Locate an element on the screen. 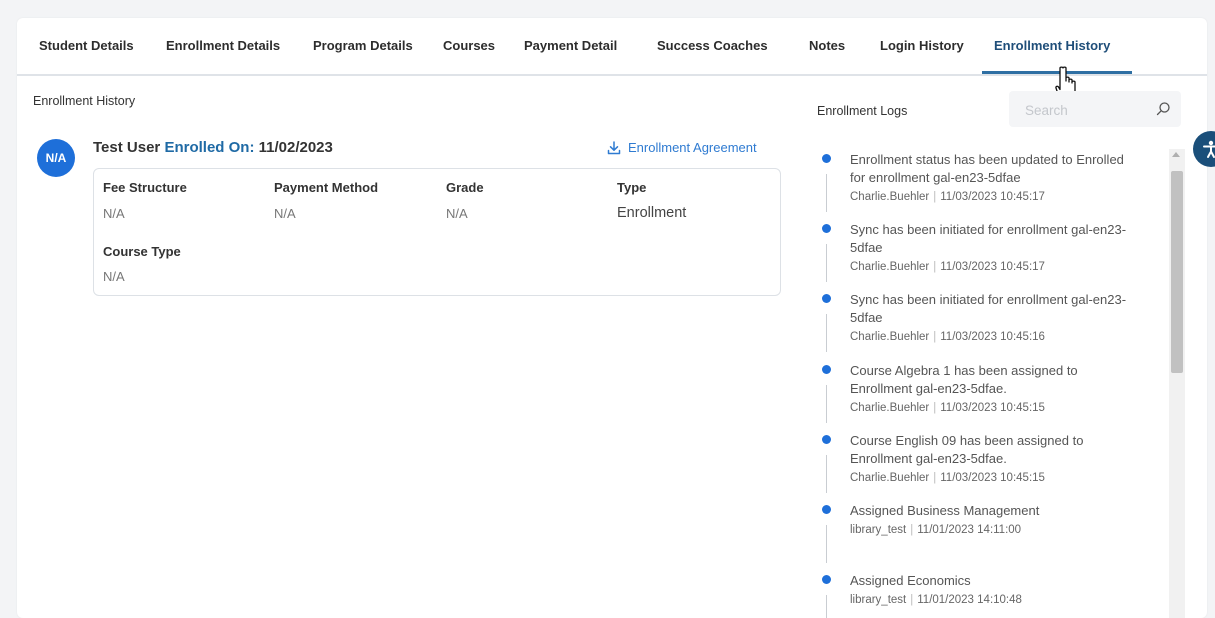  scroll-up-arrow-icon is located at coordinates (1176, 154).